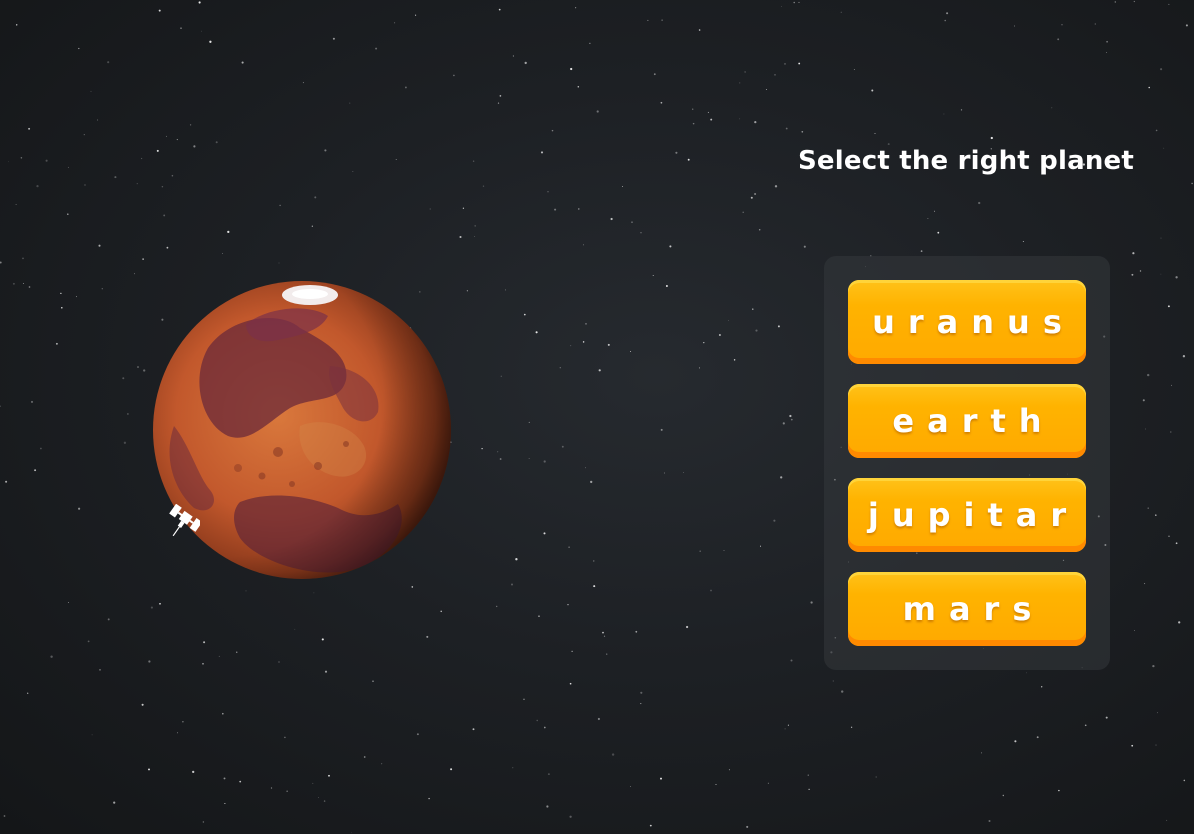 This screenshot has height=834, width=1194. What do you see at coordinates (967, 322) in the screenshot?
I see `choice-button-uranus: uranus` at bounding box center [967, 322].